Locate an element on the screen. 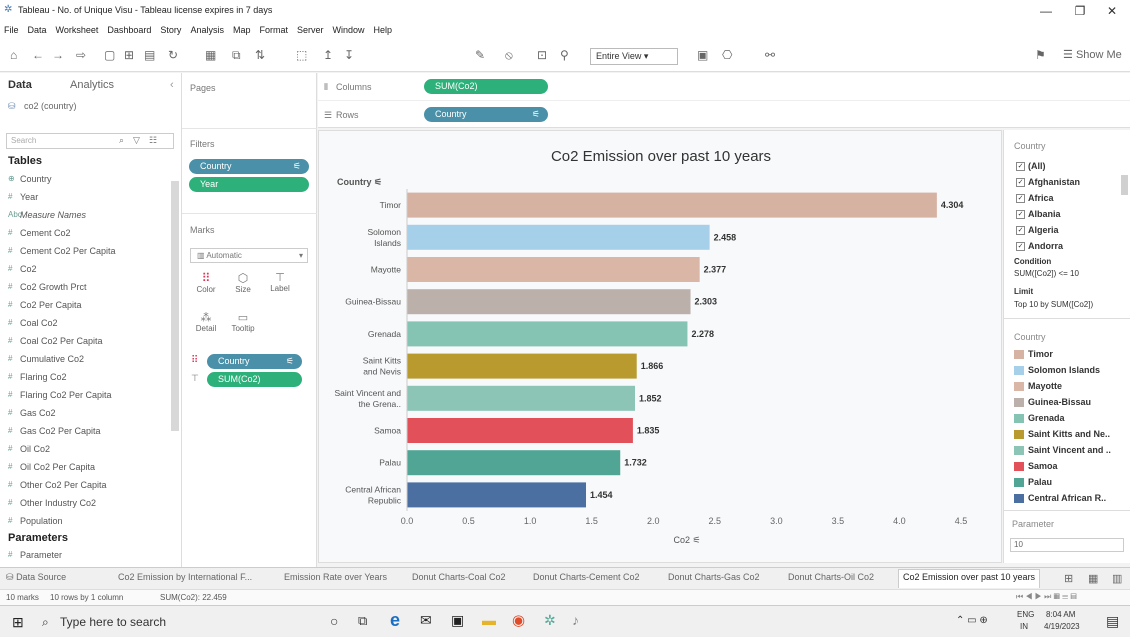 This screenshot has height=637, width=1130. category-label: Grenada is located at coordinates (384, 334).